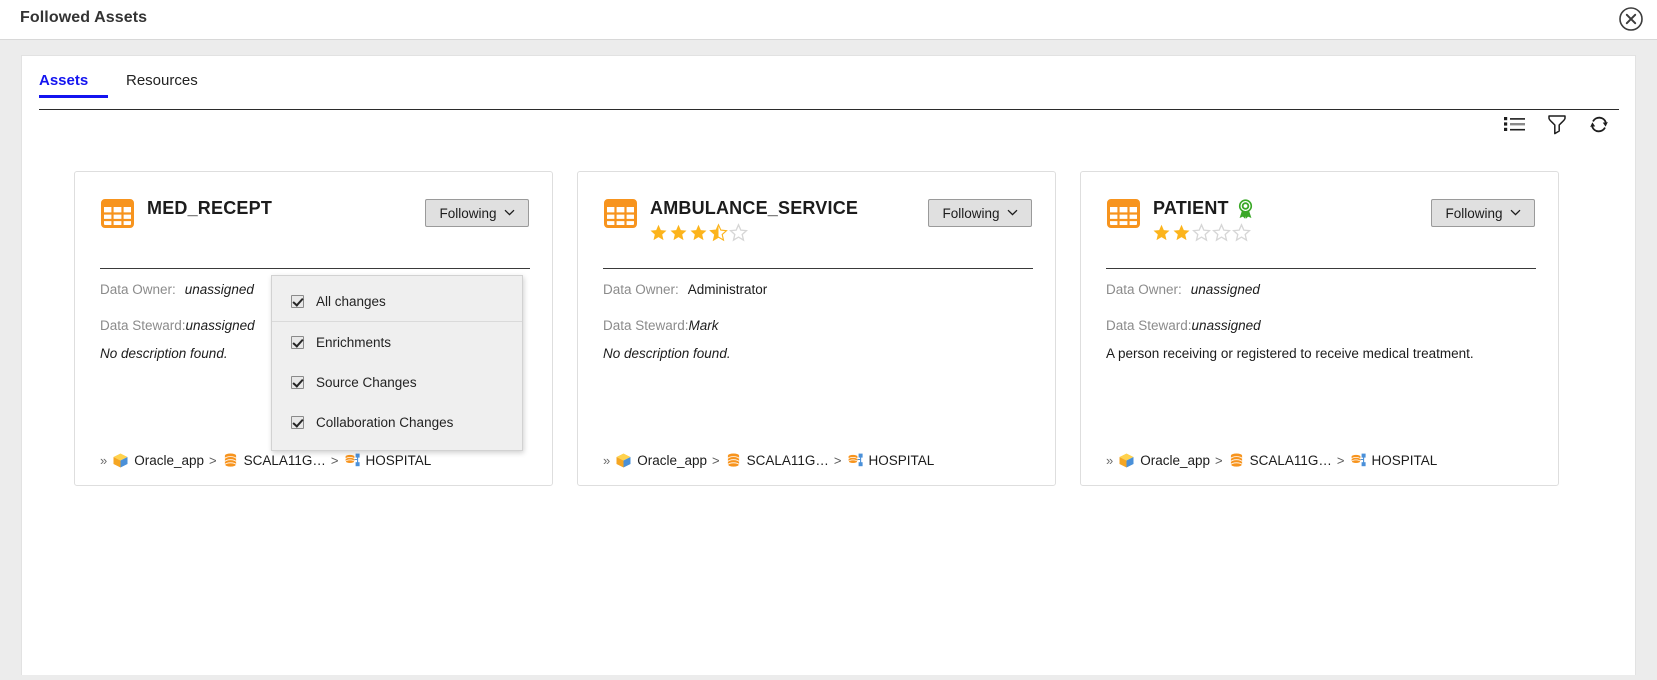 The width and height of the screenshot is (1657, 680). I want to click on data-steward-row: Data Steward:Mark, so click(661, 325).